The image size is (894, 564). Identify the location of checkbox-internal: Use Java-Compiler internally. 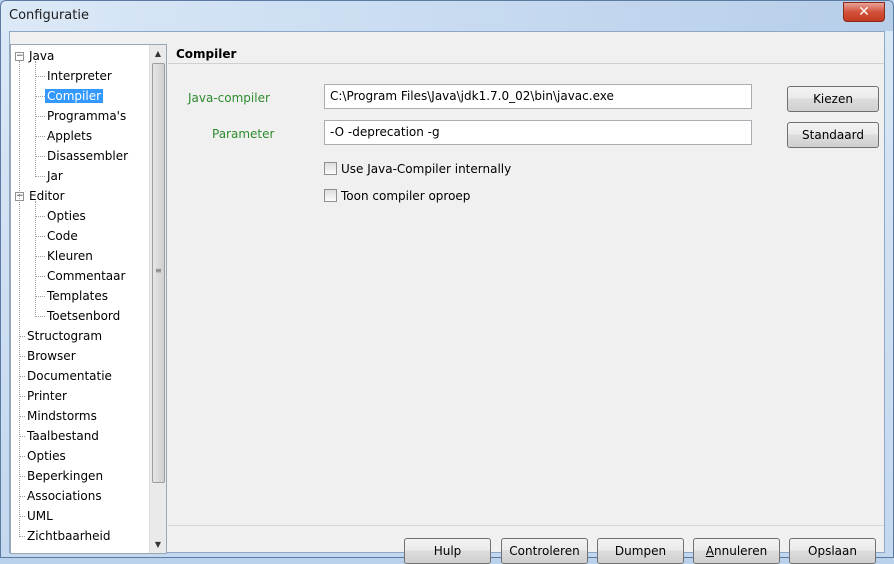
(417, 169).